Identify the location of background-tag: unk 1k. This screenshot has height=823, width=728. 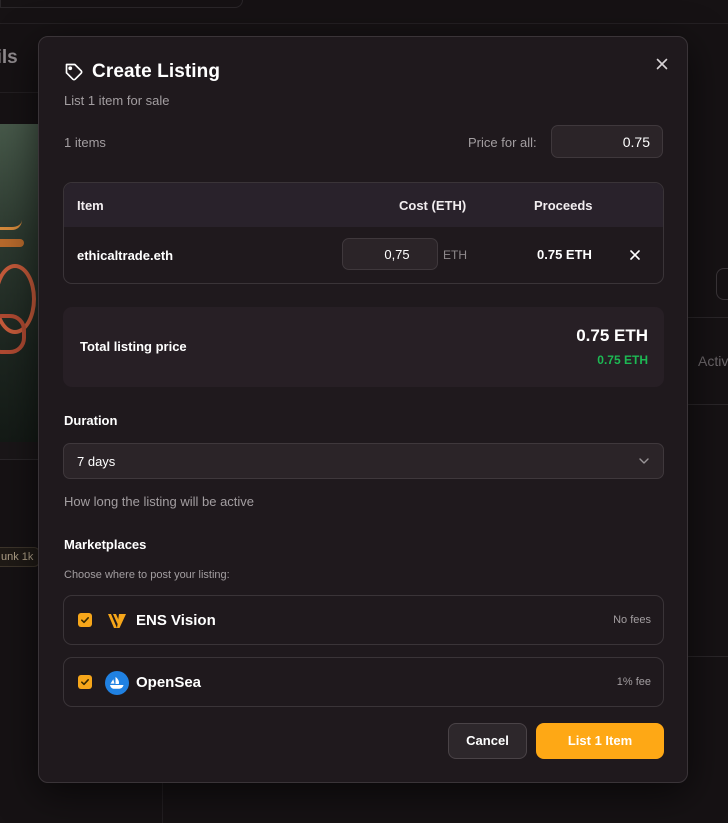
(20, 557).